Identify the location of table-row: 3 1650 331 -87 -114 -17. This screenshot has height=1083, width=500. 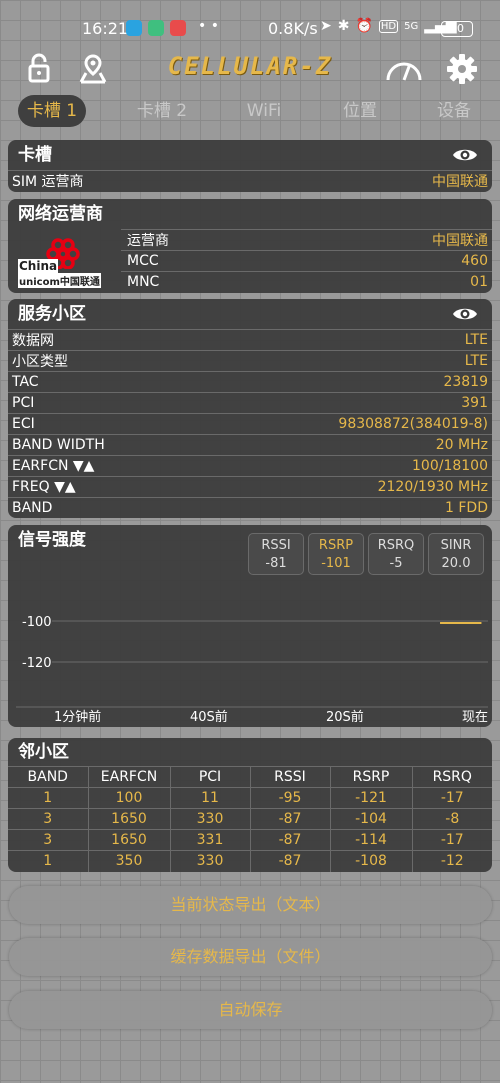
(250, 840).